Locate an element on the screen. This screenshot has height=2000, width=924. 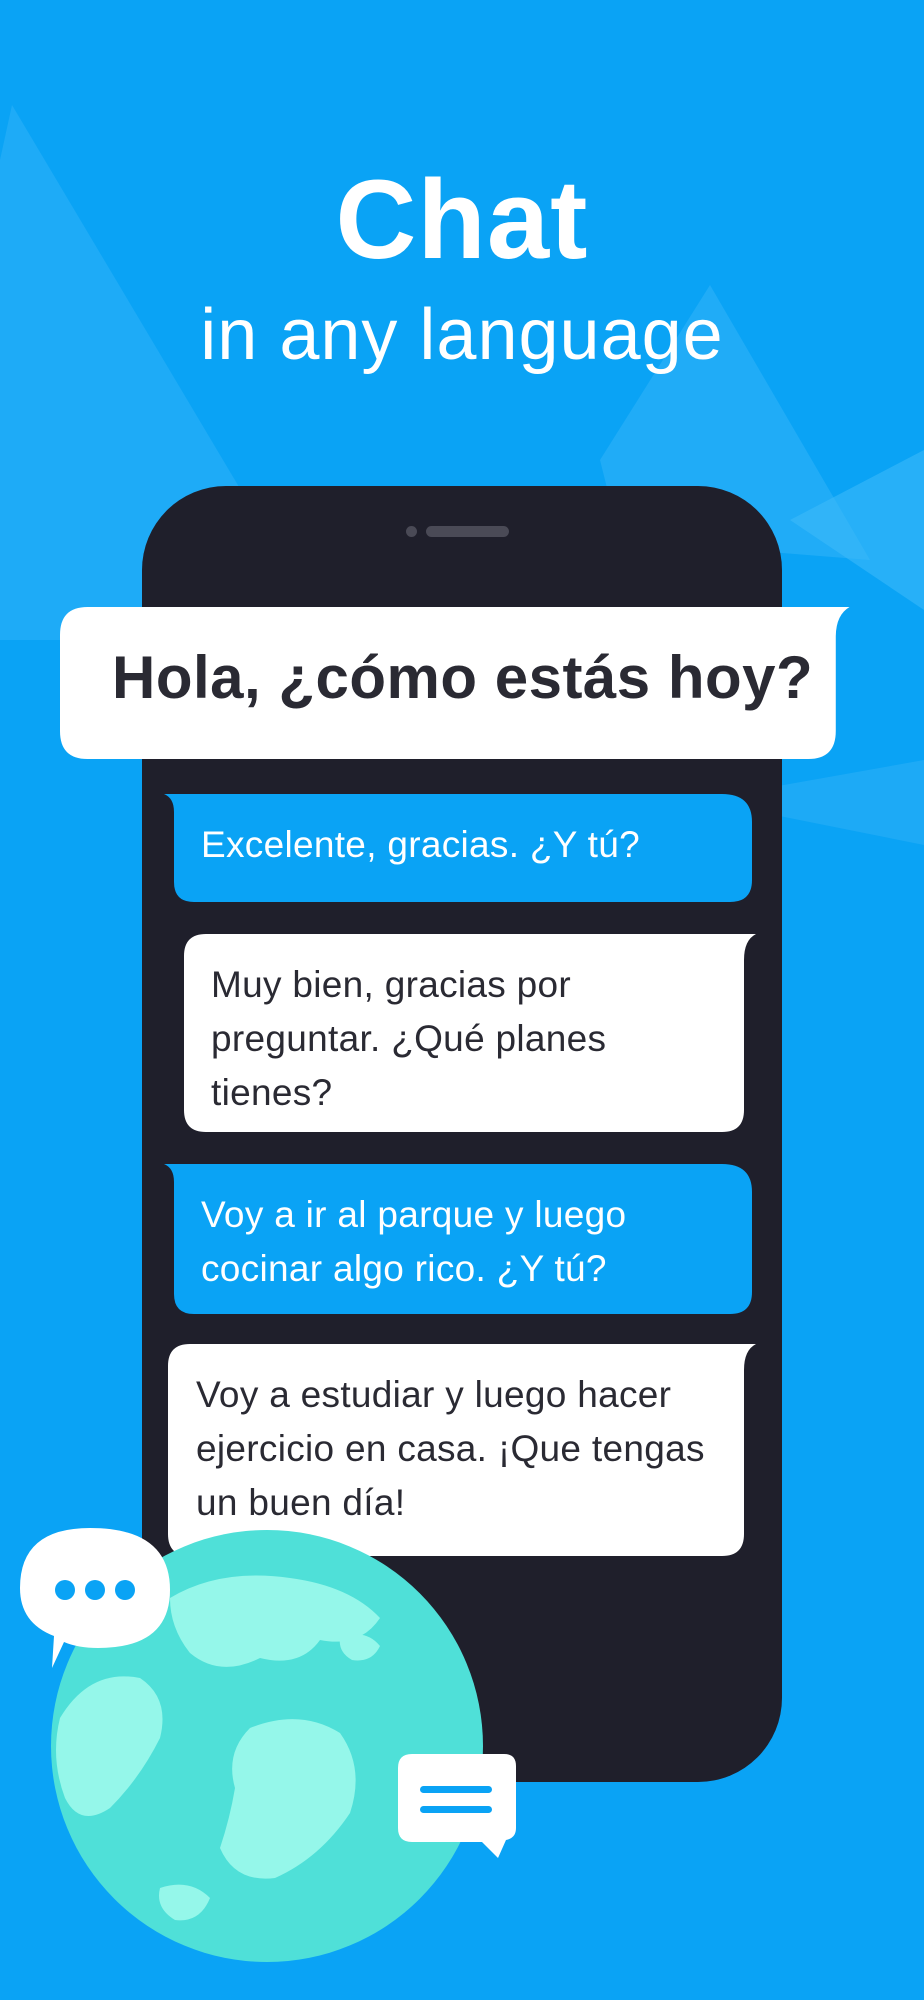
headline-subtitle: in any language is located at coordinates (462, 335).